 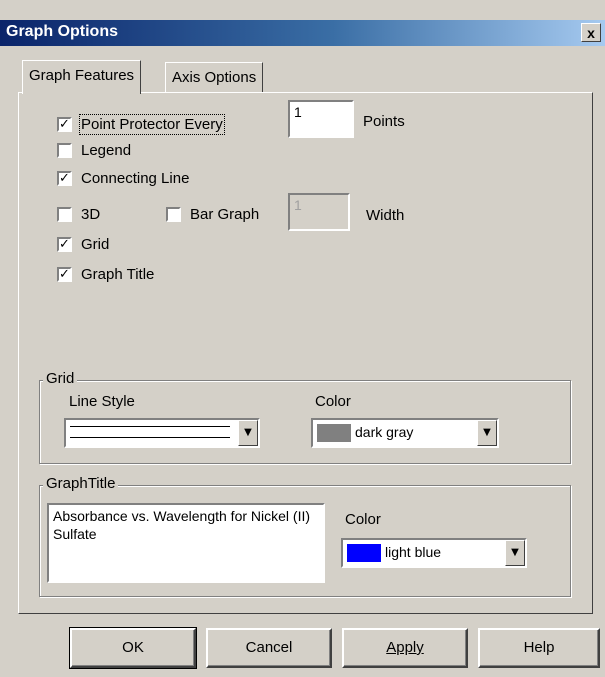 What do you see at coordinates (95, 244) in the screenshot?
I see `grid-label: Grid` at bounding box center [95, 244].